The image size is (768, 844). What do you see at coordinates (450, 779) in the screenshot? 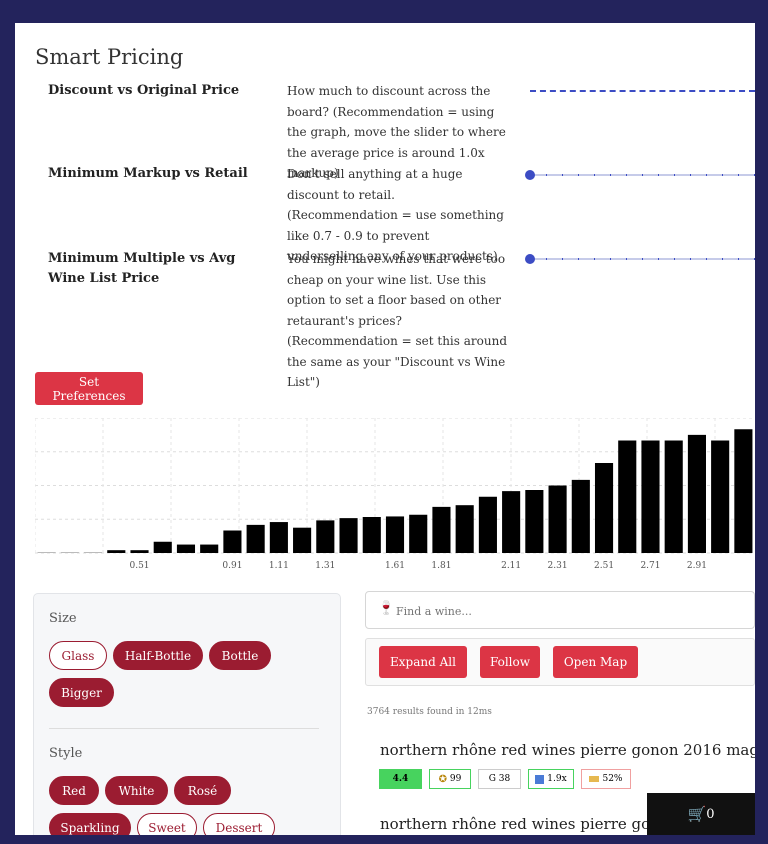
I see `critic-score-badge: ✪ 99` at bounding box center [450, 779].